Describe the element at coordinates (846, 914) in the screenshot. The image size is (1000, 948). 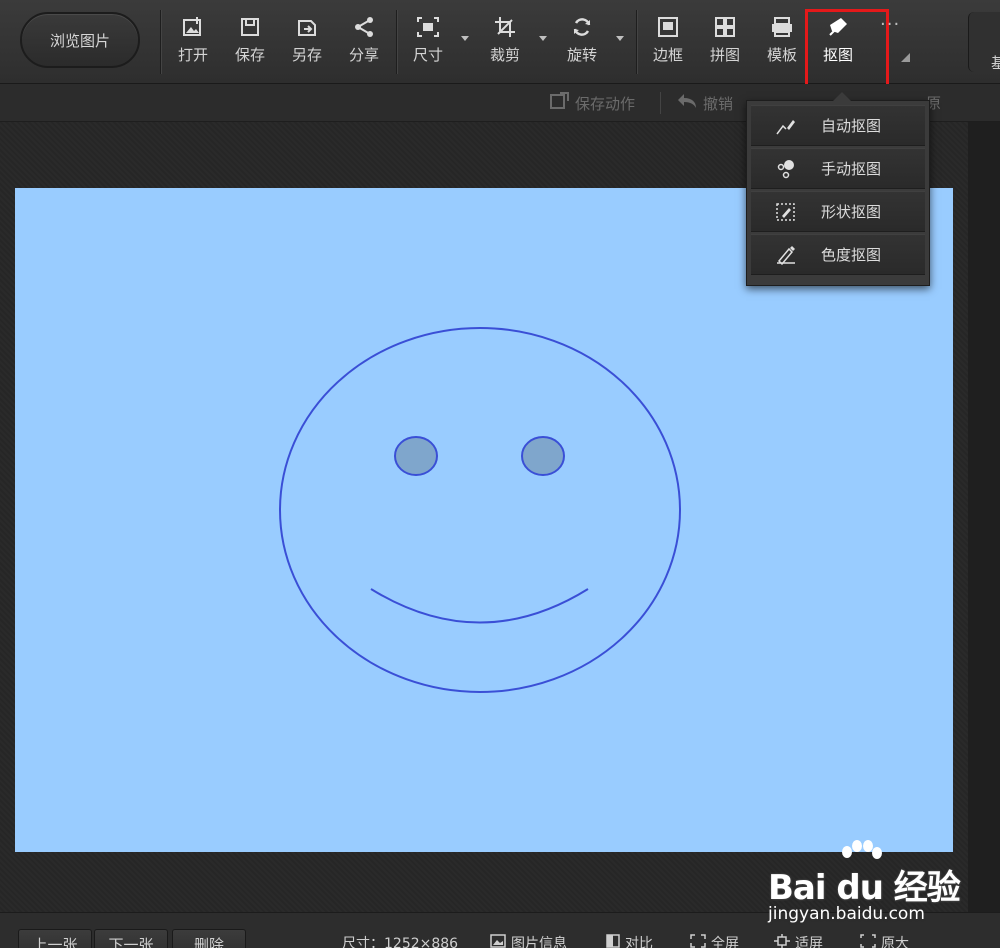
I see `watermark-url: jingyan.baidu.com` at that location.